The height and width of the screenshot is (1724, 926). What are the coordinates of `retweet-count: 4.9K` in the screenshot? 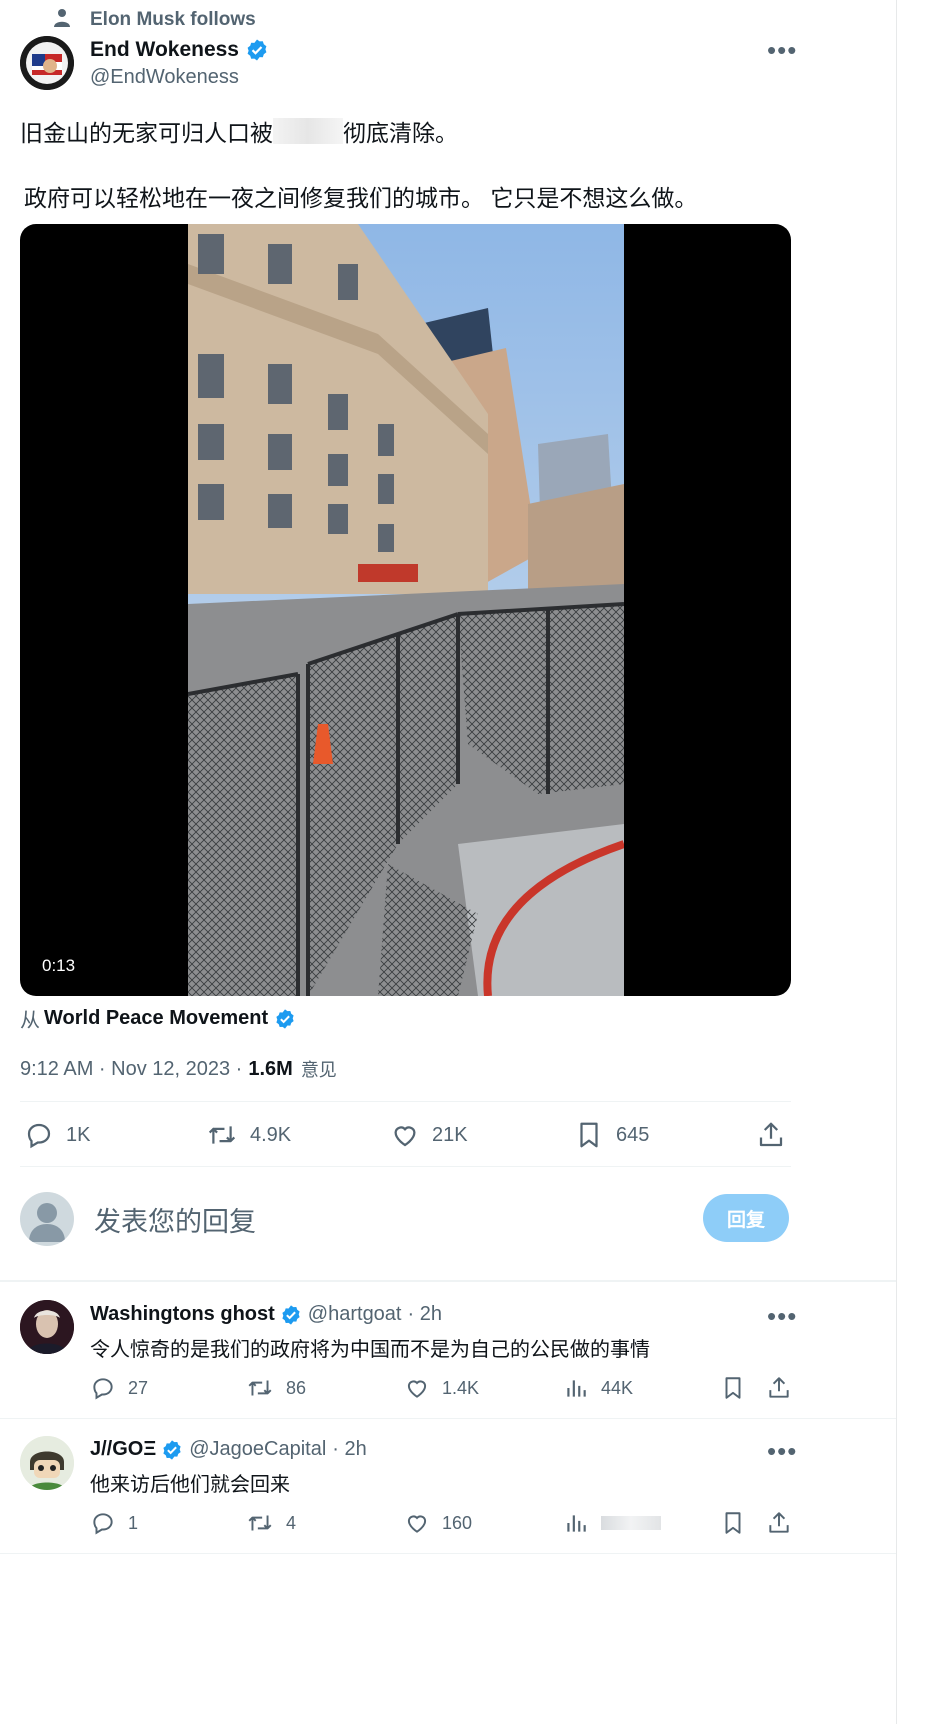 It's located at (271, 1134).